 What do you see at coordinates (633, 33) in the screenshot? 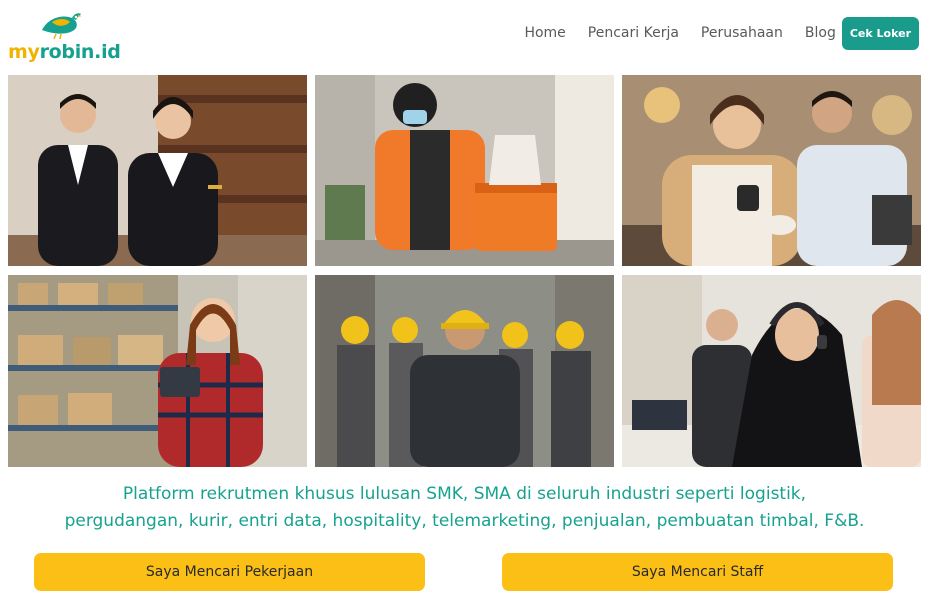
I see `nav-job-seekers: Pencari Kerja` at bounding box center [633, 33].